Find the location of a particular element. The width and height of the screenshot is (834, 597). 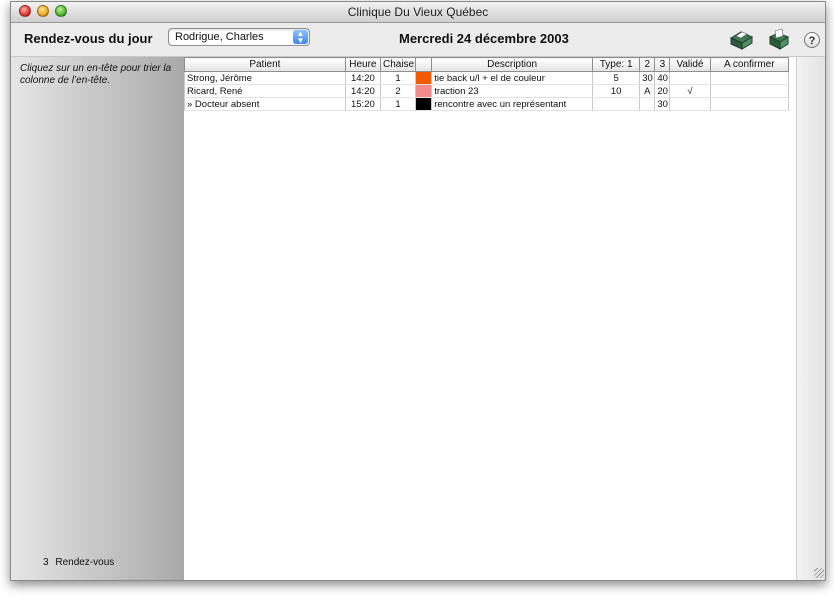

cell-type-2: A is located at coordinates (647, 91).